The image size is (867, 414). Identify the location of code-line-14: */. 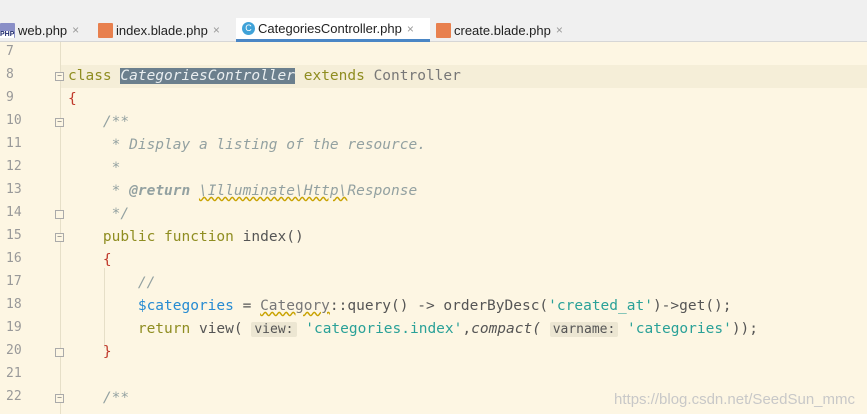
(98, 214).